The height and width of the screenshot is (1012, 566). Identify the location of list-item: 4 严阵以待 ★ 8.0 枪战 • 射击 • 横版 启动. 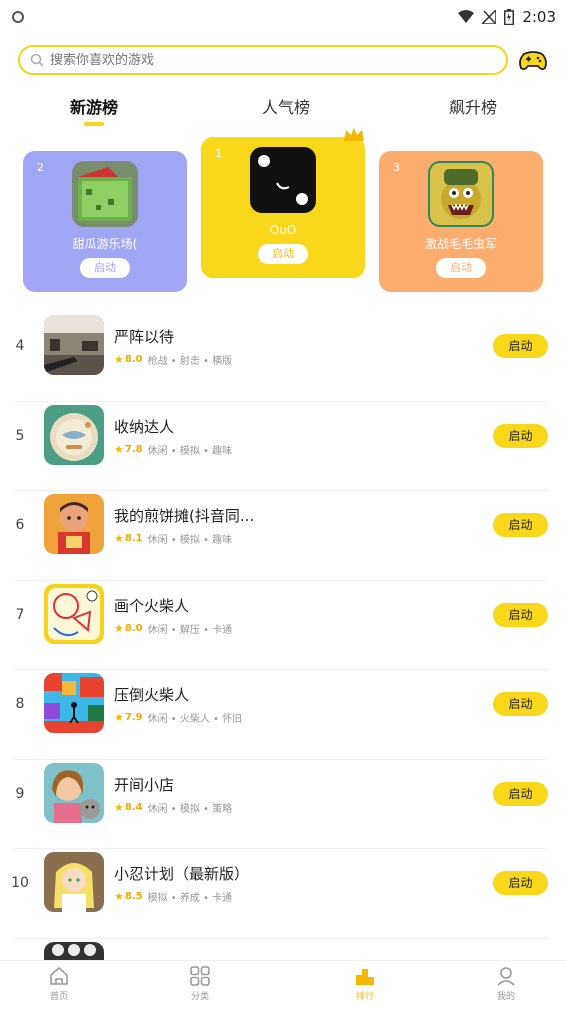
(283, 357).